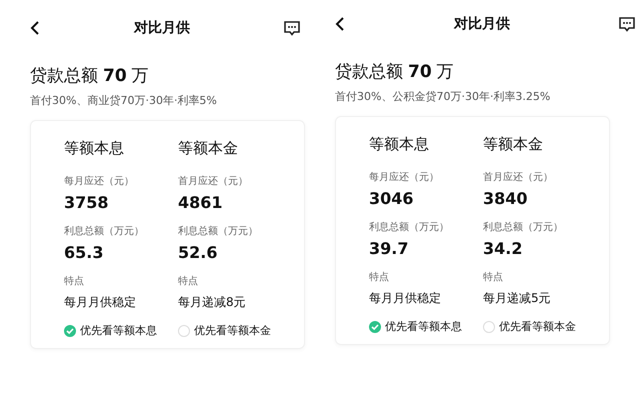 The image size is (640, 405). I want to click on metric-value: 34.2, so click(503, 248).